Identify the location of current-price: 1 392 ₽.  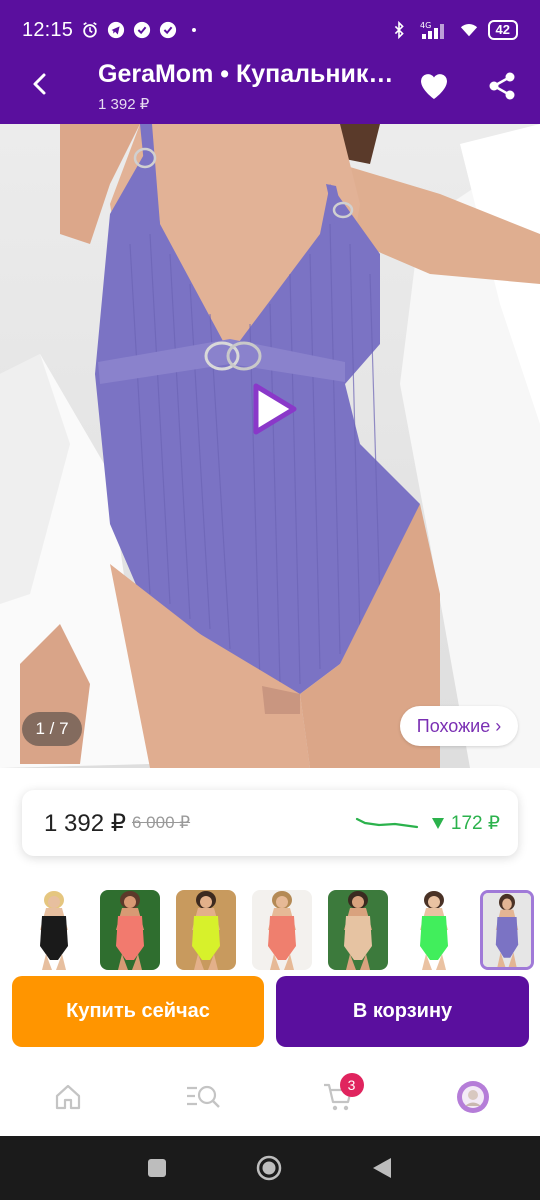
(85, 823).